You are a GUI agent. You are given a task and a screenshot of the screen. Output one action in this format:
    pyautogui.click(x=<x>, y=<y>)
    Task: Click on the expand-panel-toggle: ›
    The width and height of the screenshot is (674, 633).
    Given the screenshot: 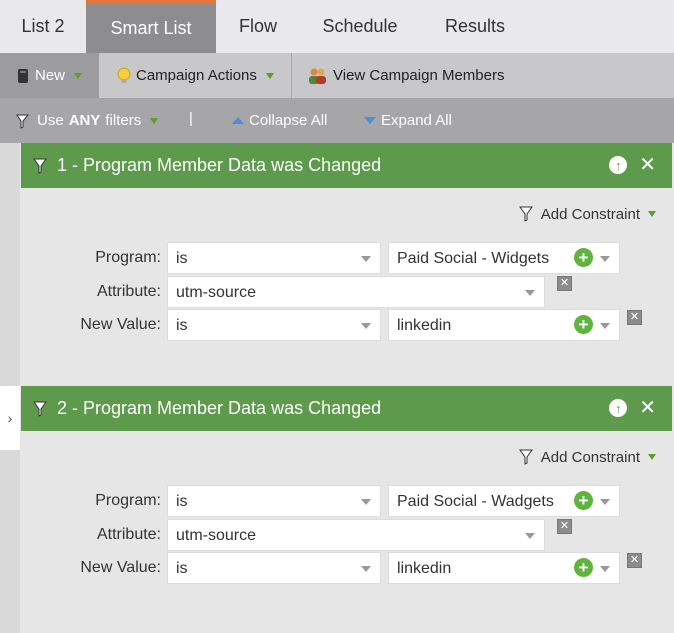 What is the action you would take?
    pyautogui.click(x=10, y=418)
    